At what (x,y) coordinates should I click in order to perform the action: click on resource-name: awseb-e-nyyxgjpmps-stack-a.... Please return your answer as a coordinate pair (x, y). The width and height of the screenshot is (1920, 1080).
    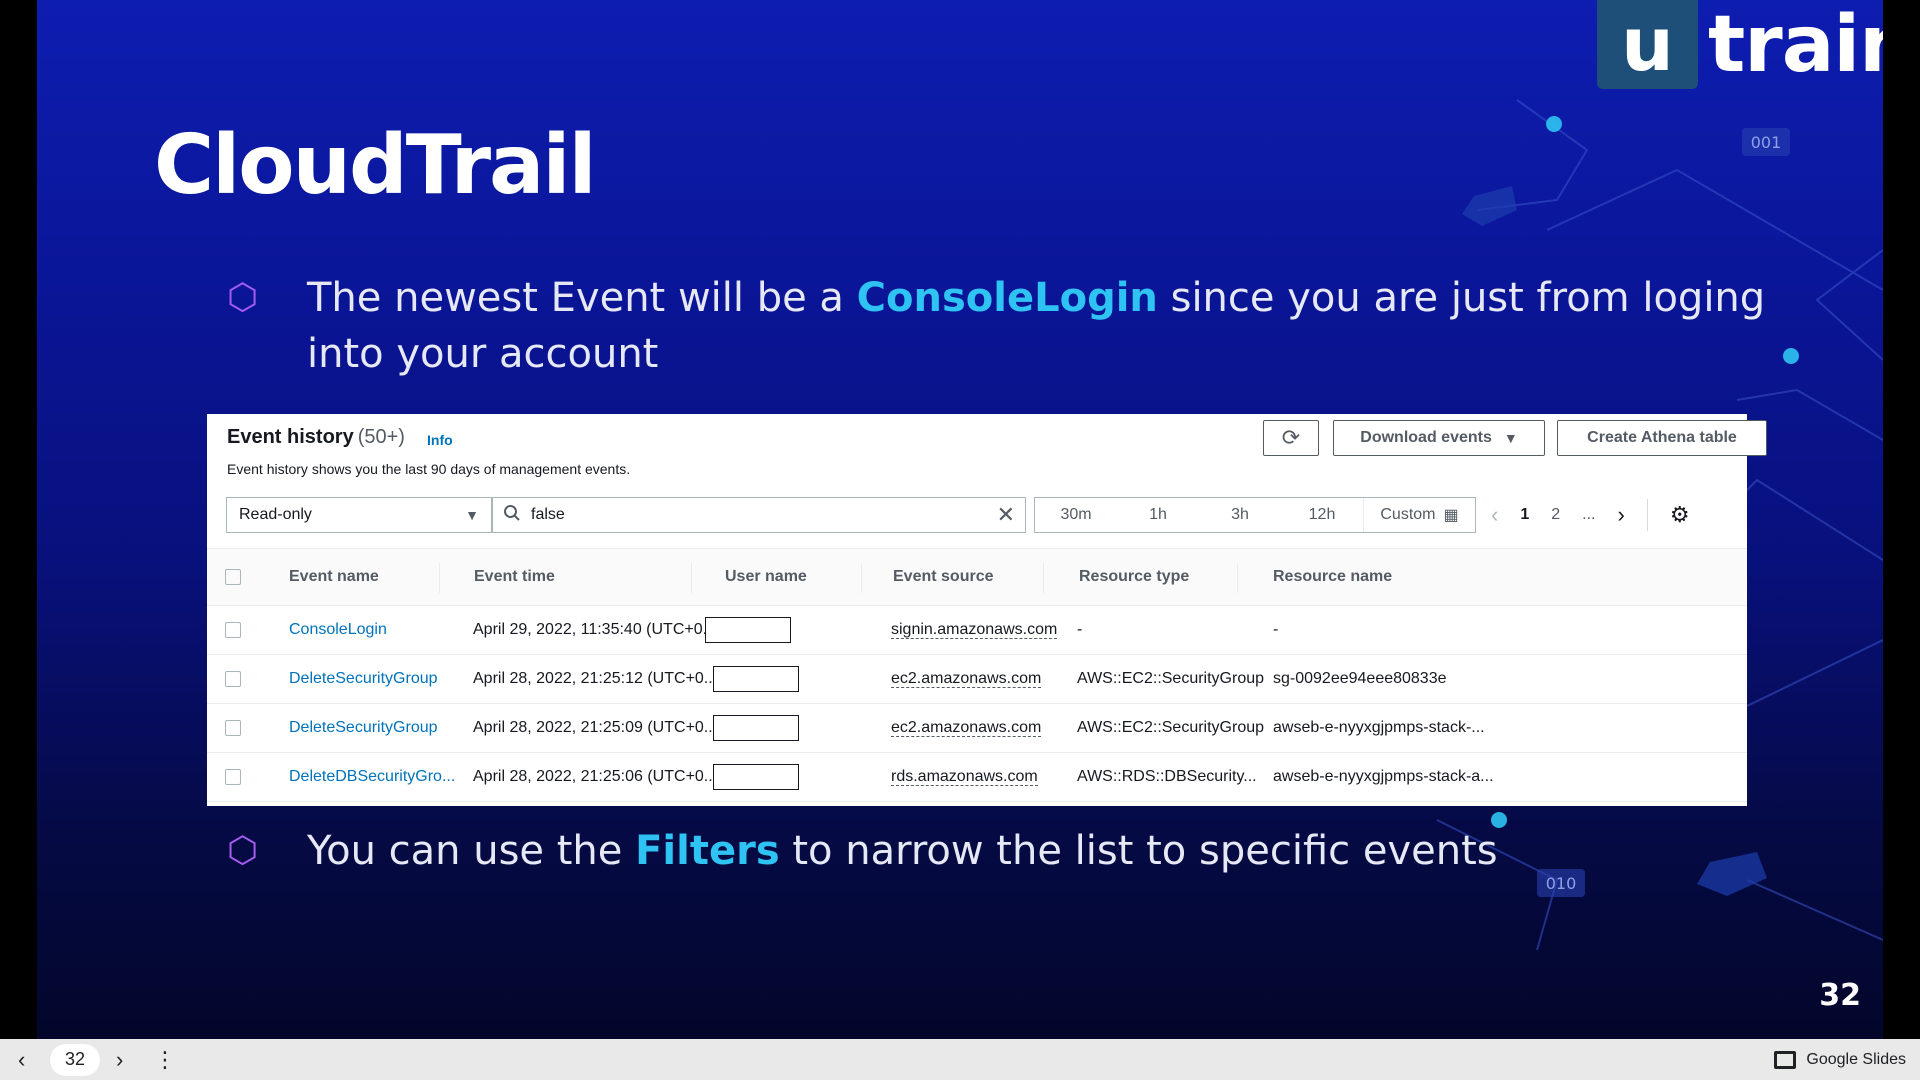
    Looking at the image, I should click on (1383, 776).